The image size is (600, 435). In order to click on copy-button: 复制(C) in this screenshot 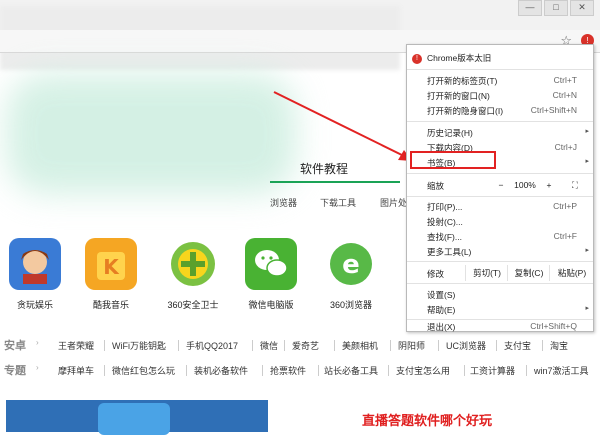, I will do `click(528, 273)`.